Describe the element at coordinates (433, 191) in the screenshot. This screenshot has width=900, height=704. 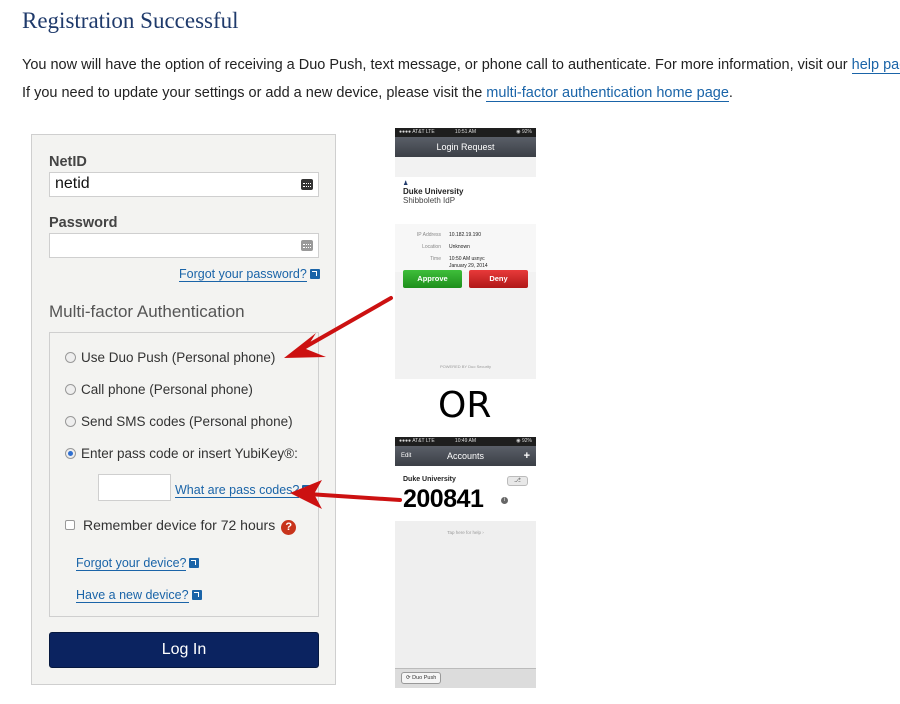
I see `request-university: Duke University` at that location.